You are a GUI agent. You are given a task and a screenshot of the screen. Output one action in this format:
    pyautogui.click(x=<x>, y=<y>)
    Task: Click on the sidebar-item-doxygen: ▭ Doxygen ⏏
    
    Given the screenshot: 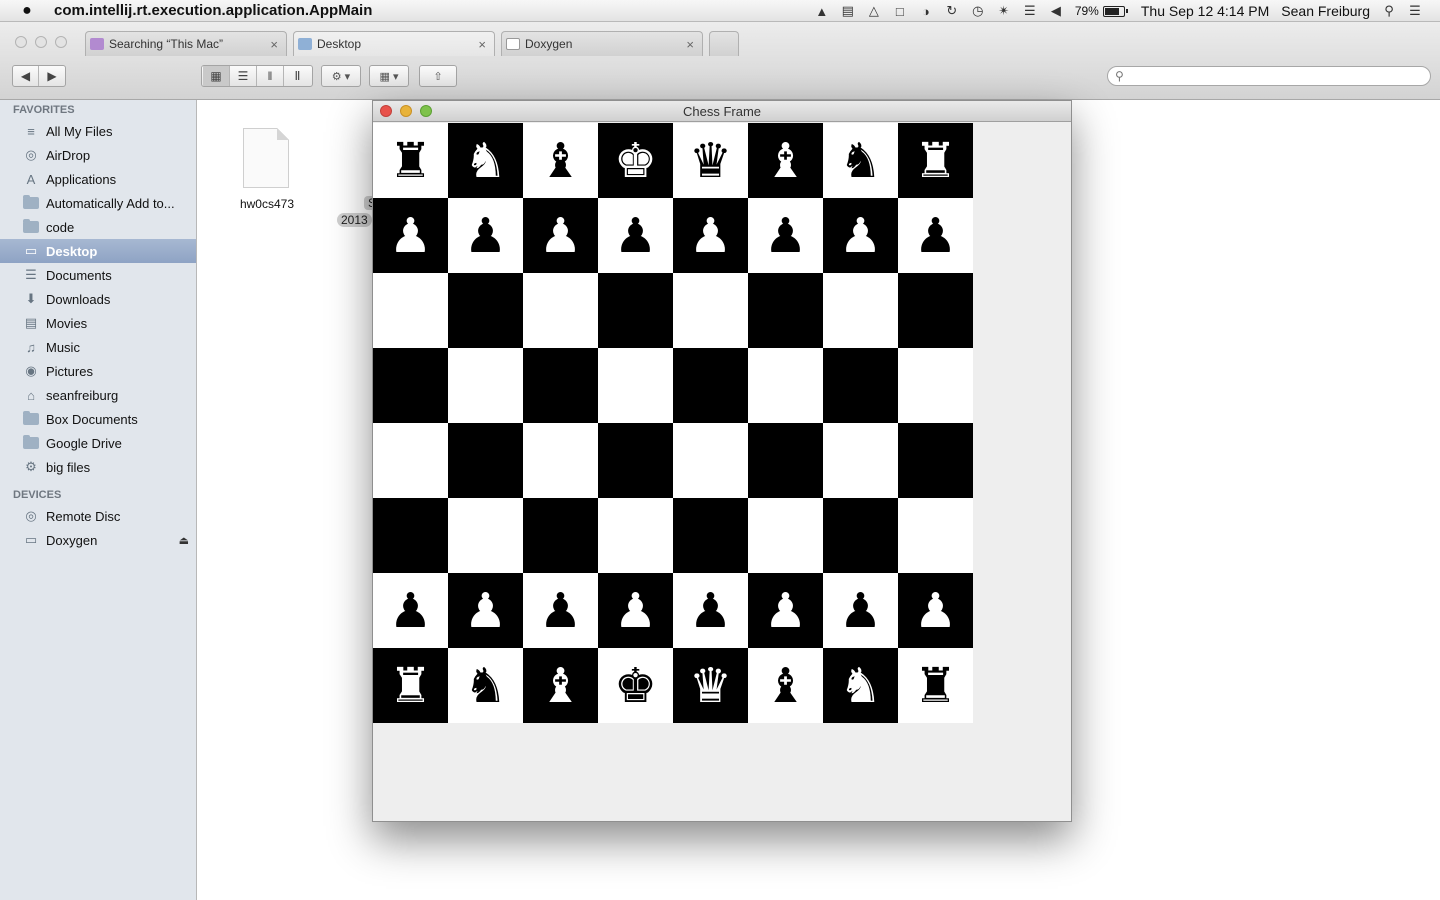 What is the action you would take?
    pyautogui.click(x=98, y=540)
    